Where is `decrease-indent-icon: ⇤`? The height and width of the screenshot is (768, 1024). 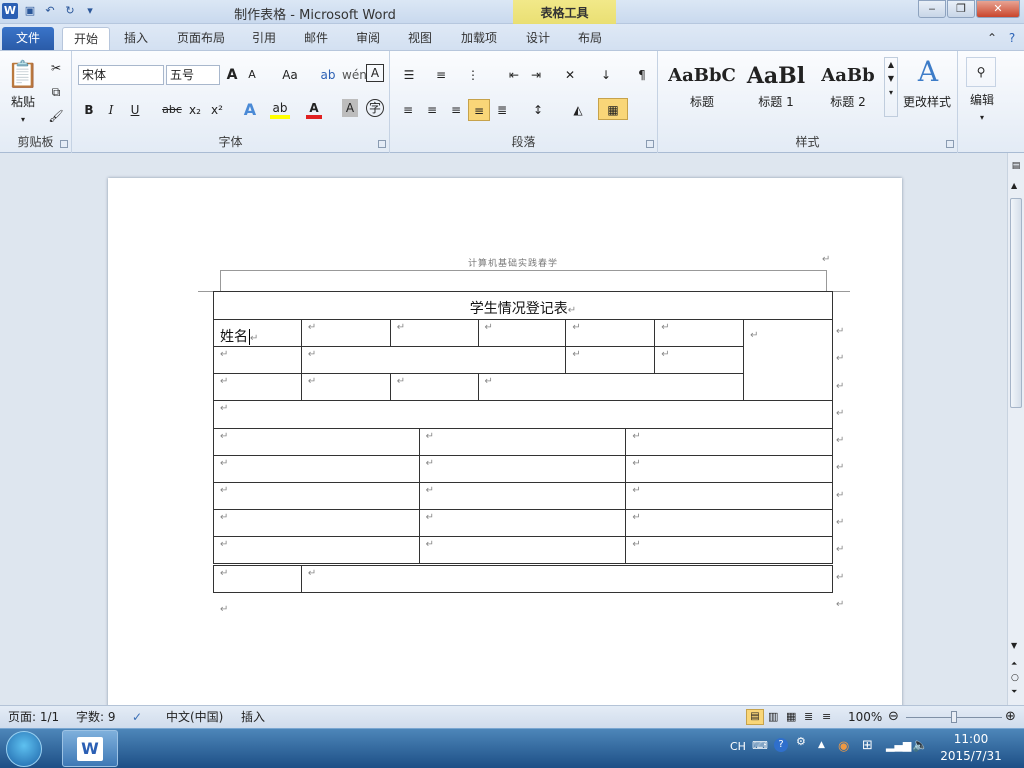
decrease-indent-icon: ⇤ is located at coordinates (514, 75).